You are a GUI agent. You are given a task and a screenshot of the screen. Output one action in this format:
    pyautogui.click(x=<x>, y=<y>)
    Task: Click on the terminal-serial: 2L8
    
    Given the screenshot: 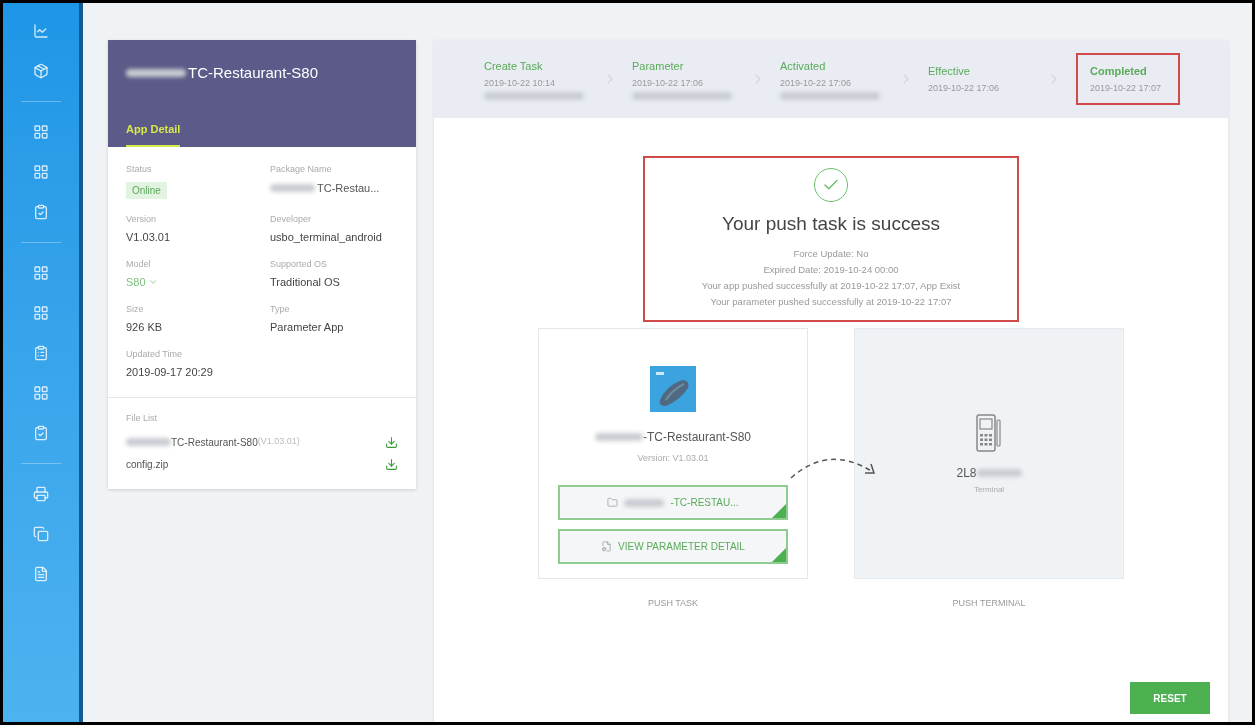 What is the action you would take?
    pyautogui.click(x=966, y=473)
    